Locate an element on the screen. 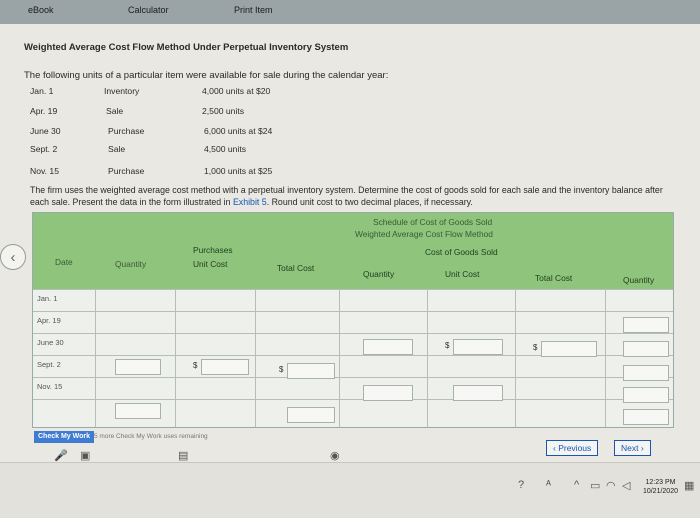 The image size is (700, 518). inventory-detail: 2,500 units is located at coordinates (223, 111).